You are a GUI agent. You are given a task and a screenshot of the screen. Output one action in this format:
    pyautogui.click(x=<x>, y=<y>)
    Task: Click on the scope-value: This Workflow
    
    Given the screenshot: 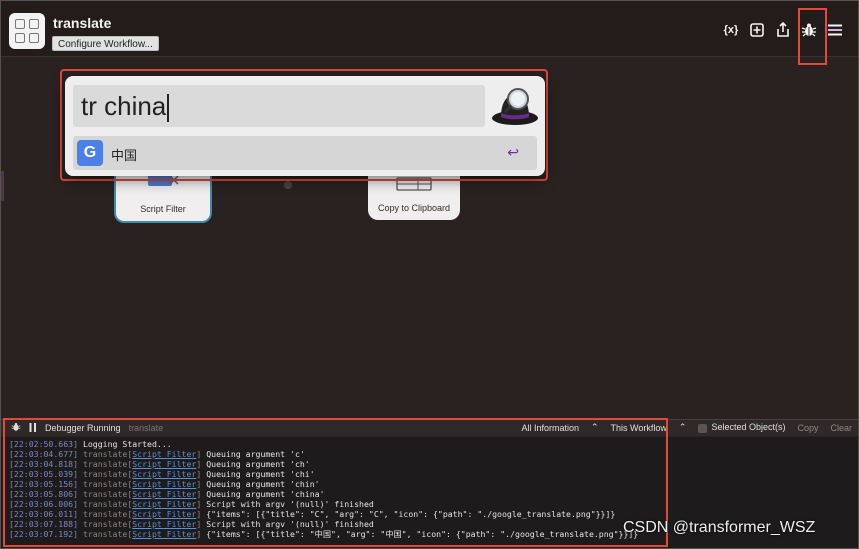 What is the action you would take?
    pyautogui.click(x=638, y=427)
    